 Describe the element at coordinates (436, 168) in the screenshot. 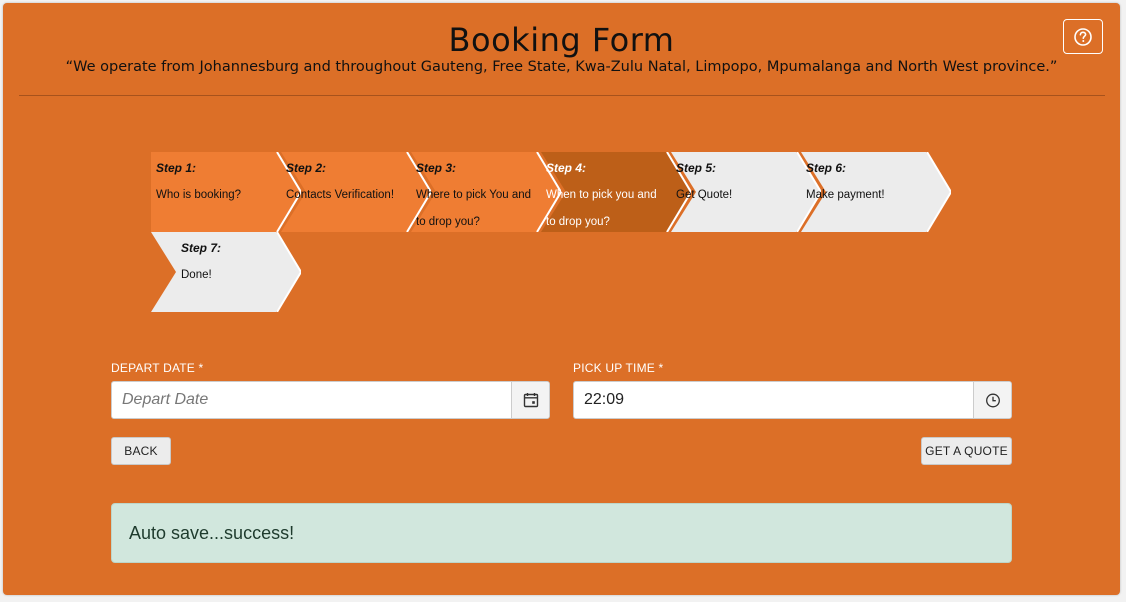

I see `step-title: Step 3:` at that location.